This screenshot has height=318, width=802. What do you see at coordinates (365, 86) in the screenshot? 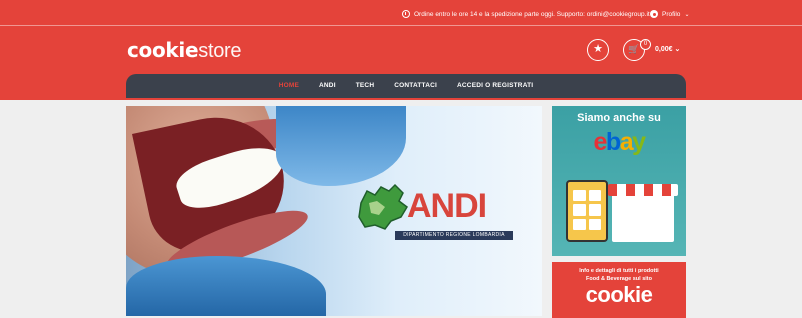
I see `nav-item-tech: TECH` at bounding box center [365, 86].